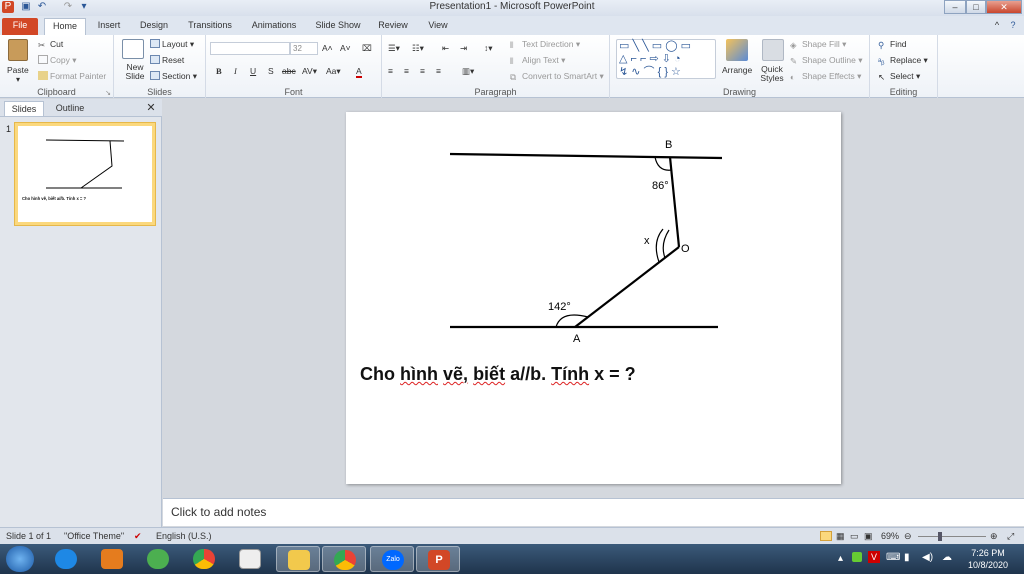  Describe the element at coordinates (253, 71) in the screenshot. I see `underline-icon: U` at that location.